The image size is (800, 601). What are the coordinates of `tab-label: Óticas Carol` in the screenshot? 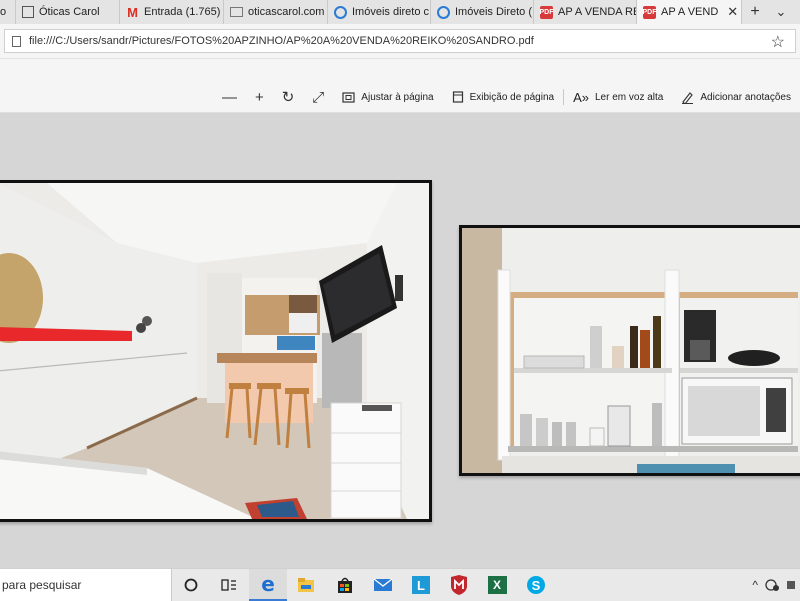 It's located at (69, 12).